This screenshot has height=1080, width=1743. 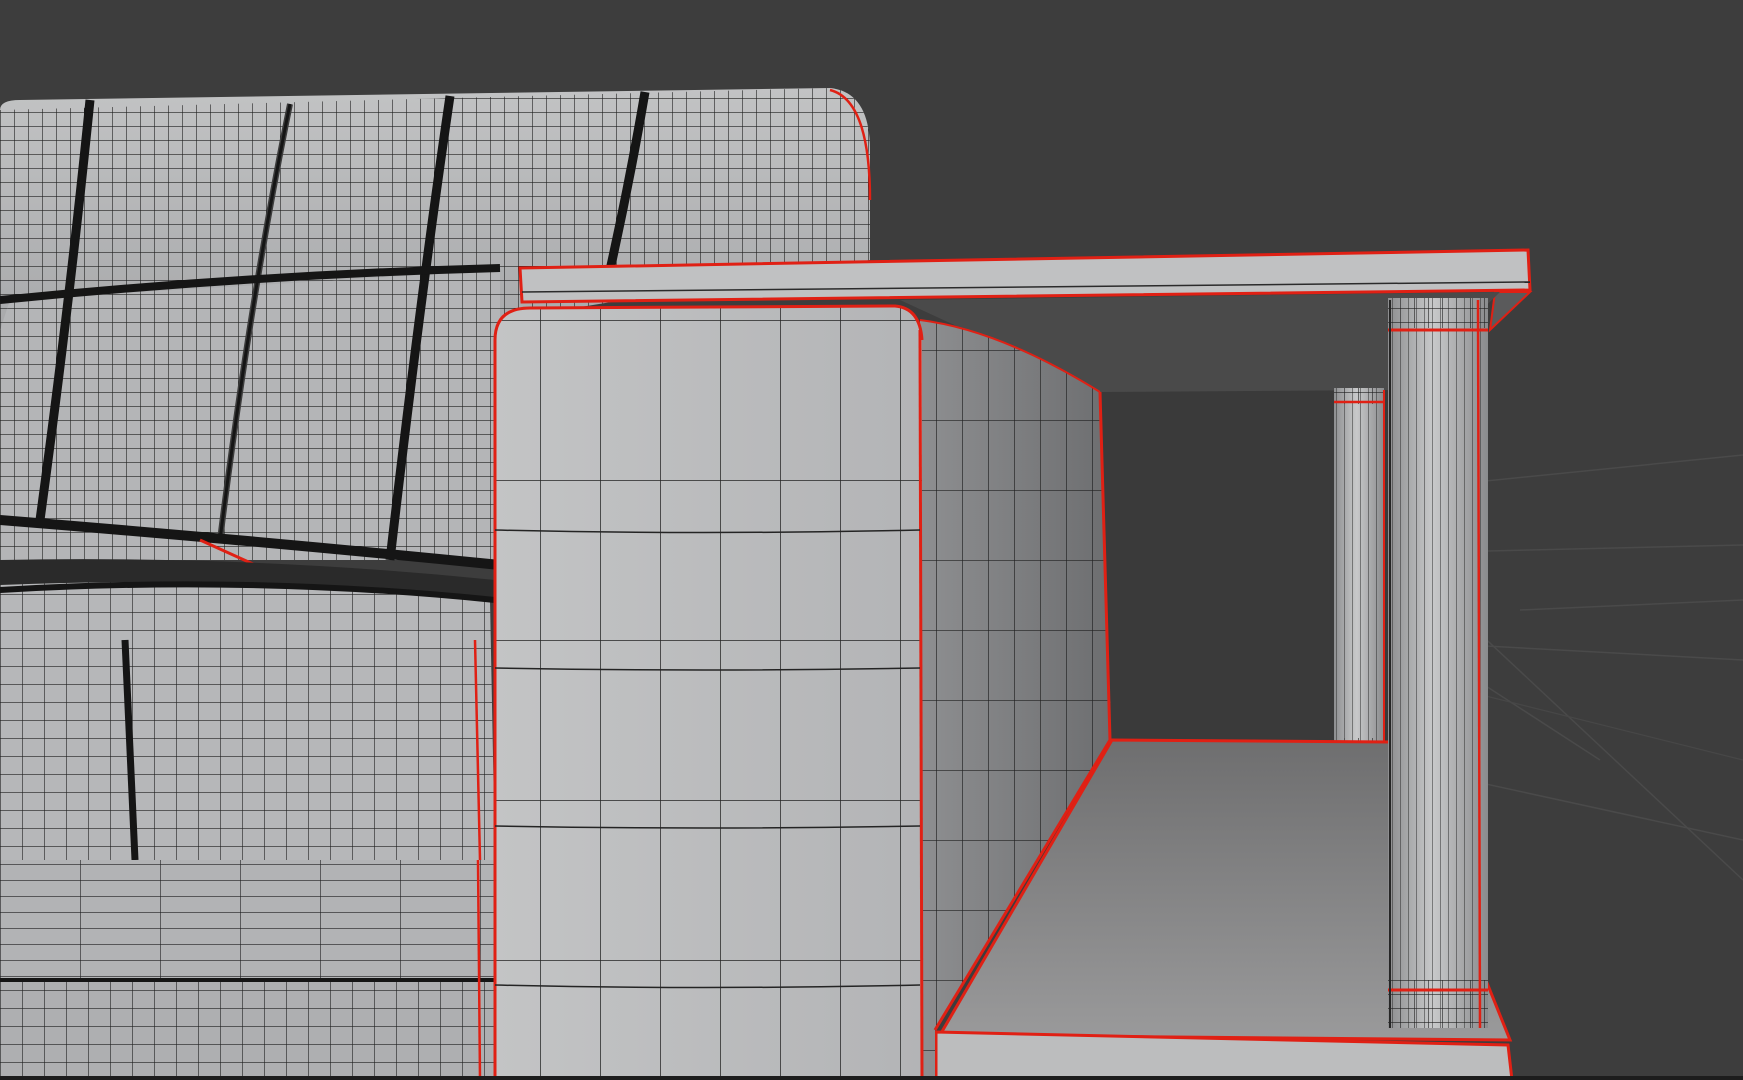 What do you see at coordinates (1438, 663) in the screenshot?
I see `side-table-leg-front` at bounding box center [1438, 663].